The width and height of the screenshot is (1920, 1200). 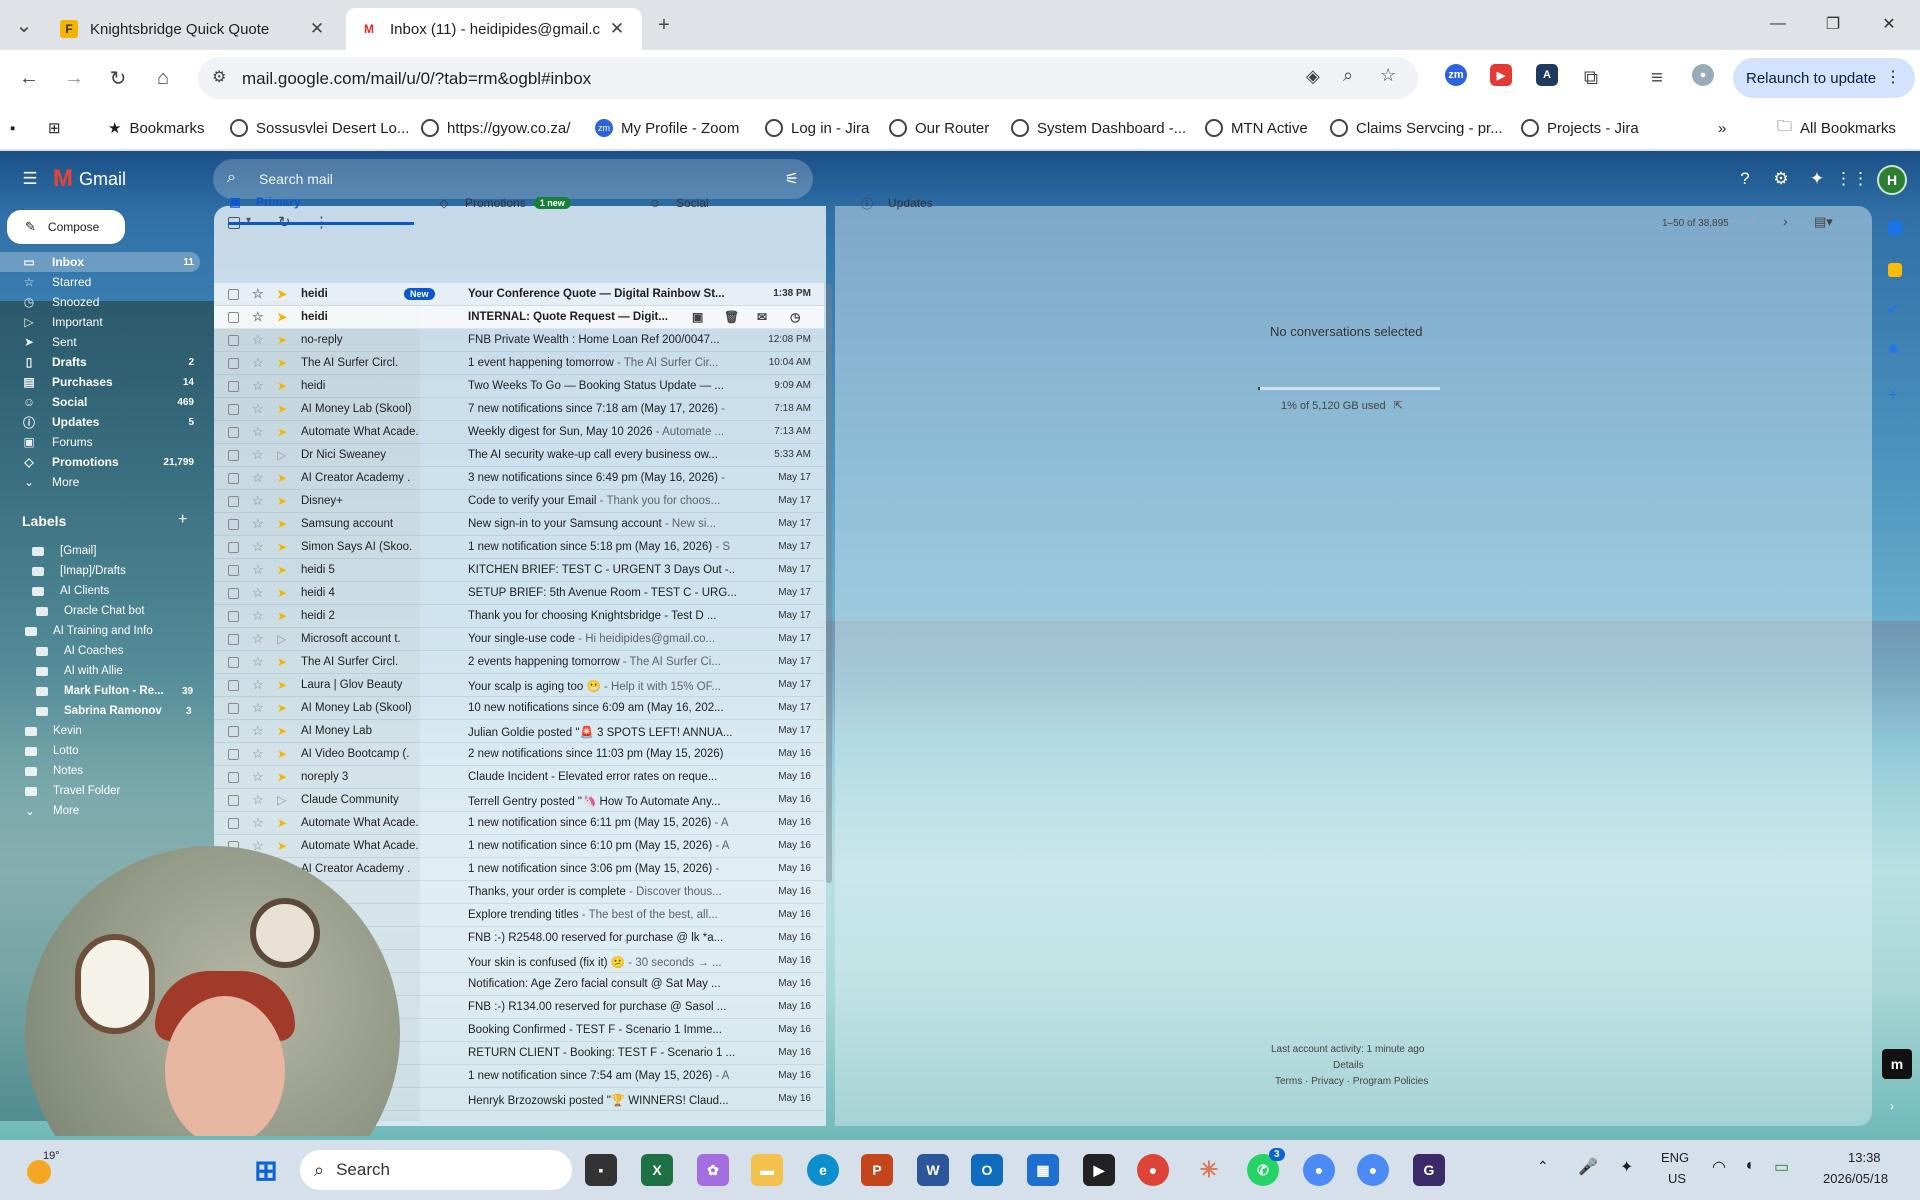 I want to click on main-menu-icon: ☰, so click(x=30, y=179).